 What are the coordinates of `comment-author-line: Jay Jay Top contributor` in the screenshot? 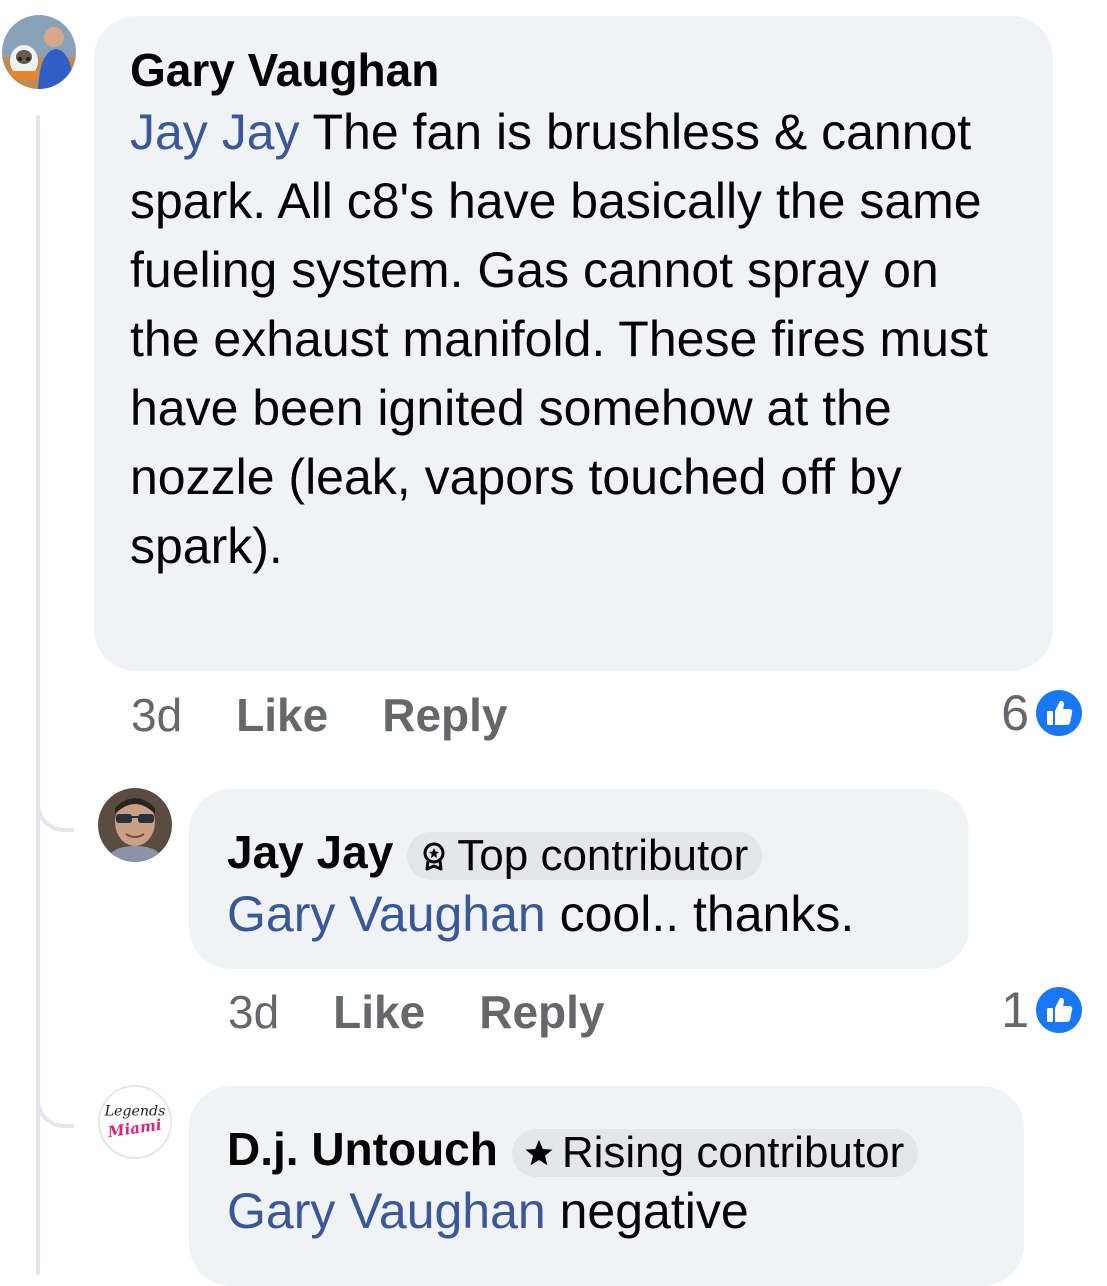 It's located at (580, 852).